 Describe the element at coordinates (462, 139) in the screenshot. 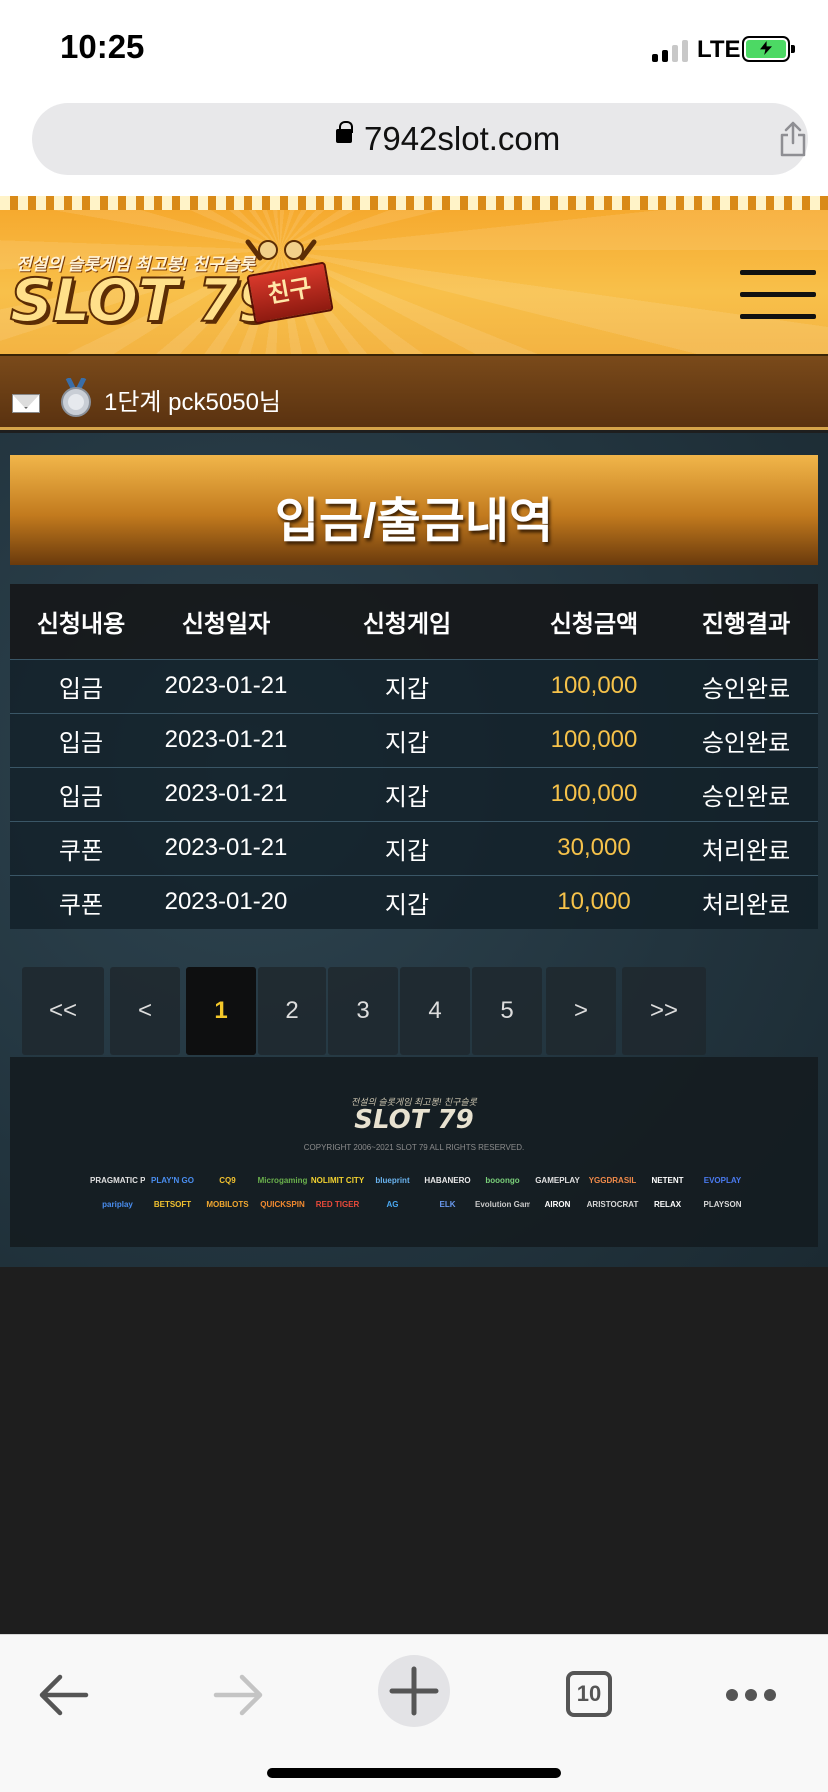

I see `url-text: 7942slot.com` at that location.